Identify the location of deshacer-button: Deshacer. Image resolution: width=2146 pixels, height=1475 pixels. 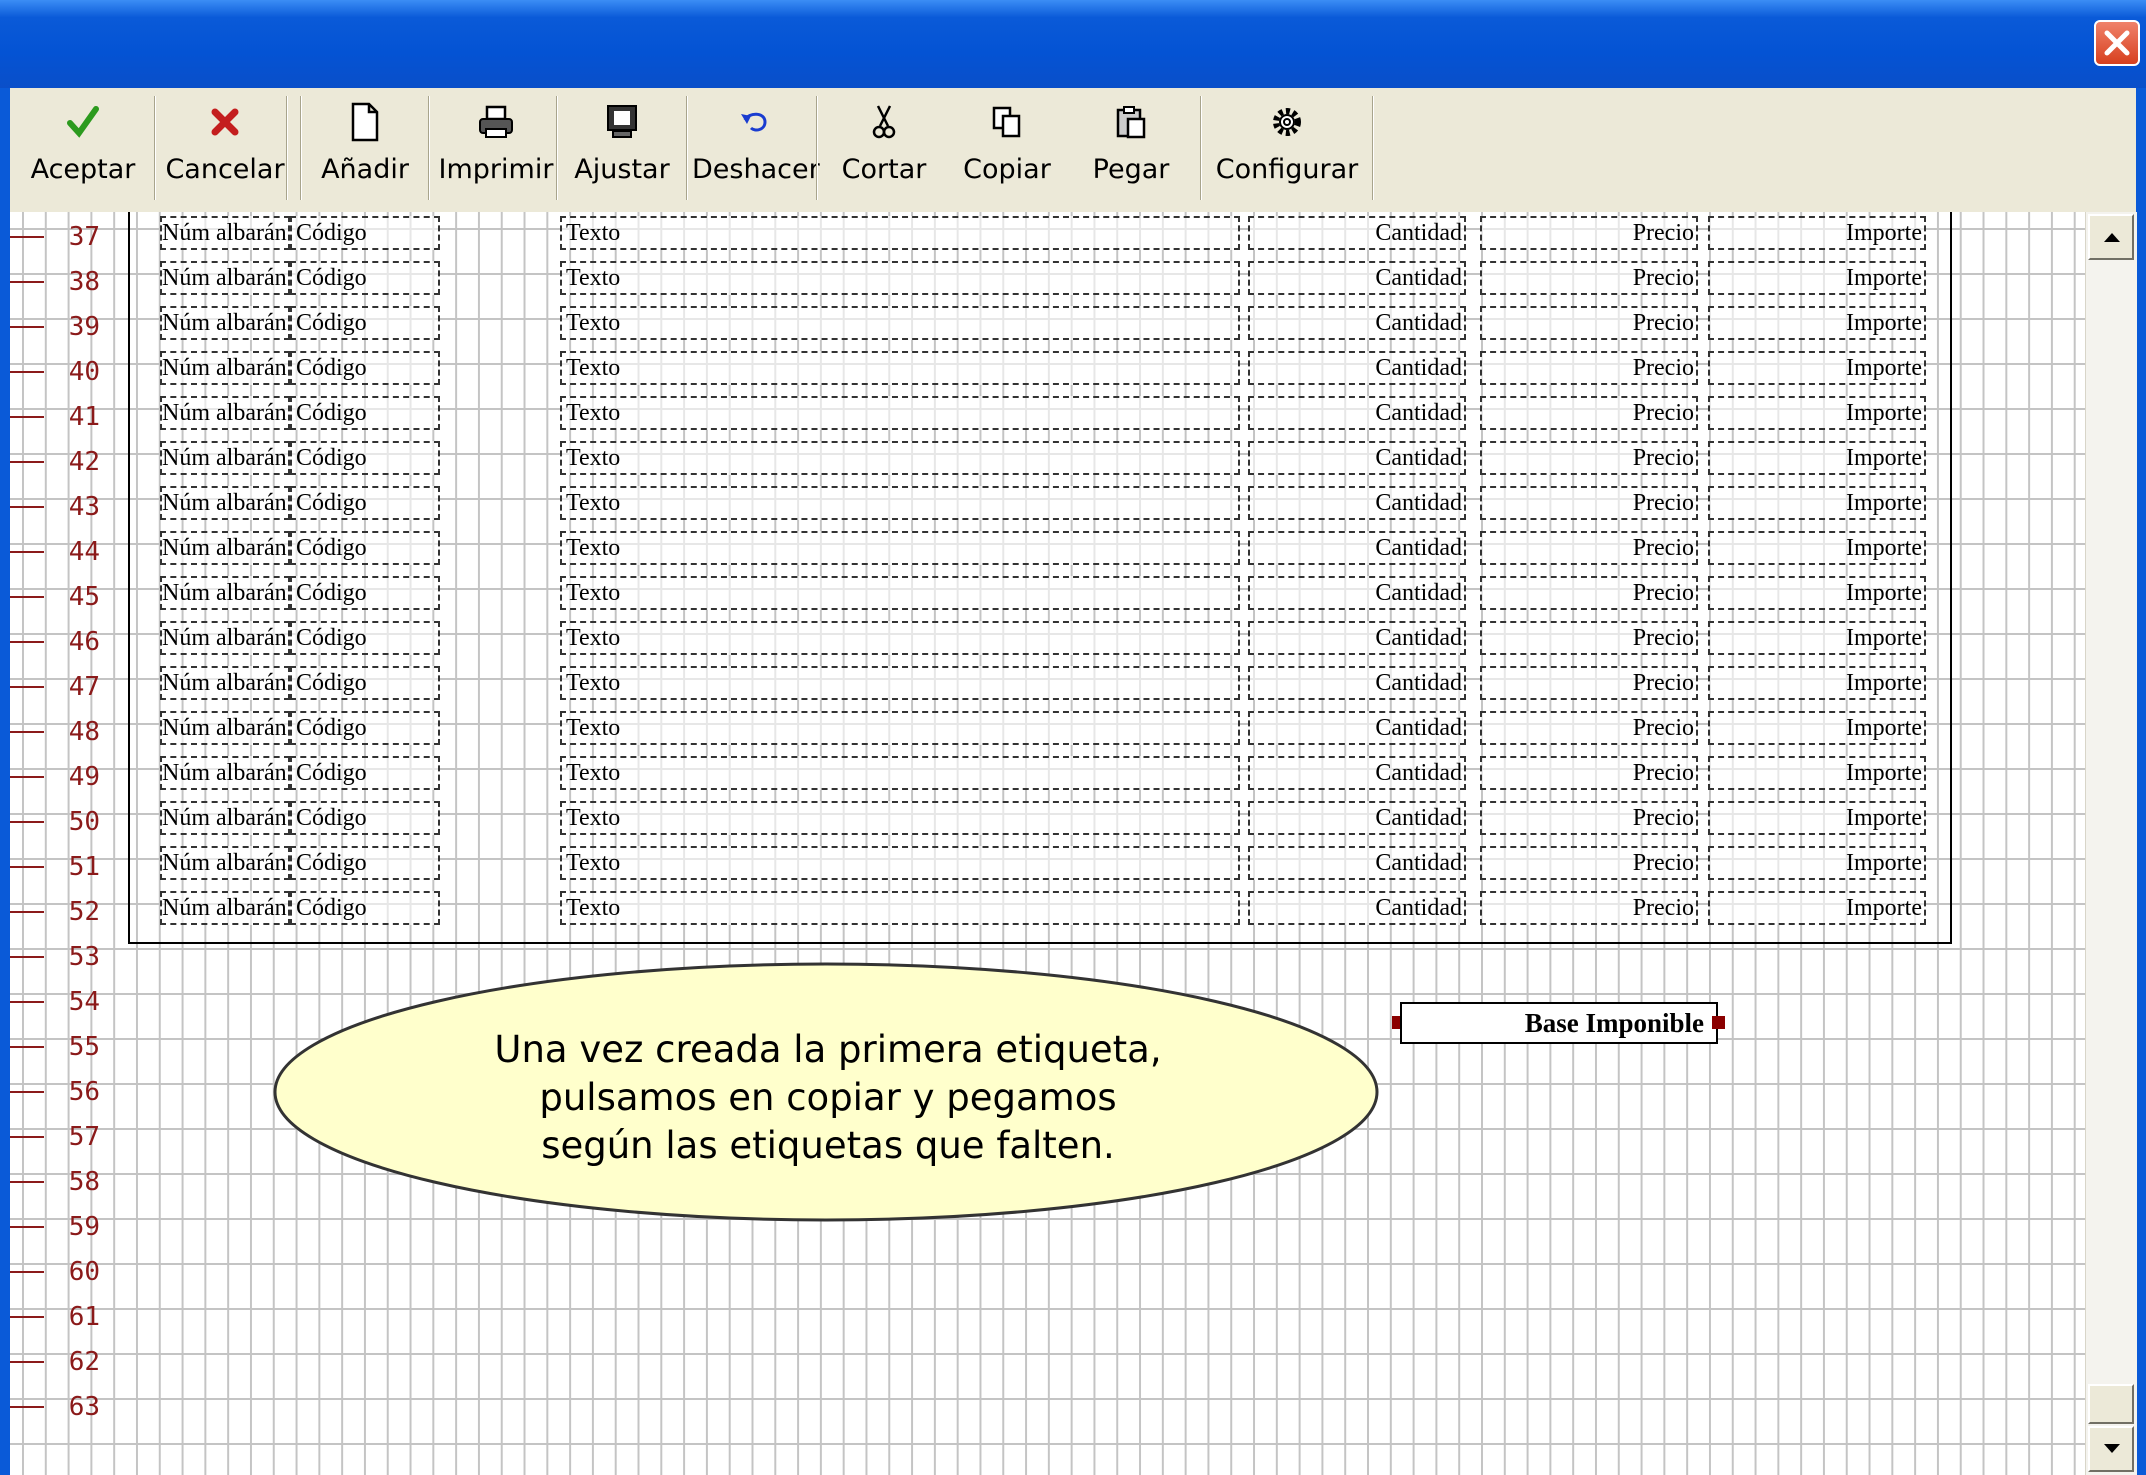
(756, 149).